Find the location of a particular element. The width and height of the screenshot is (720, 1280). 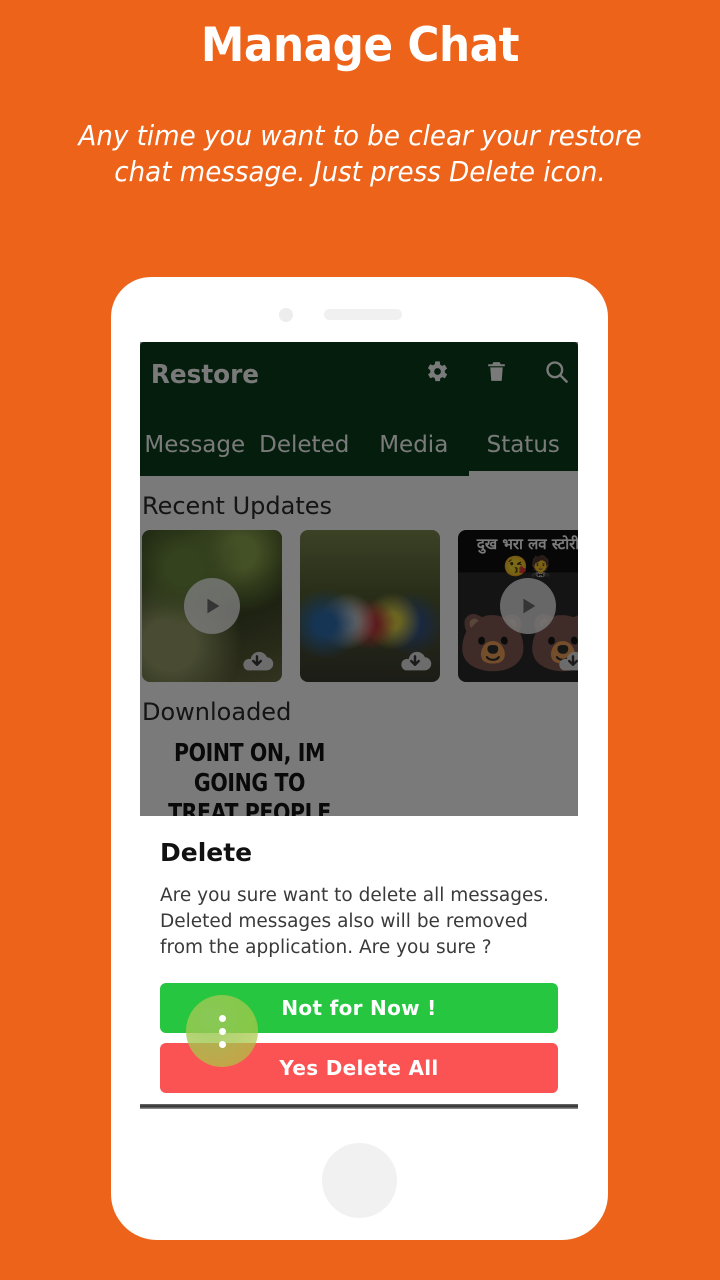

front-camera-icon is located at coordinates (286, 315).